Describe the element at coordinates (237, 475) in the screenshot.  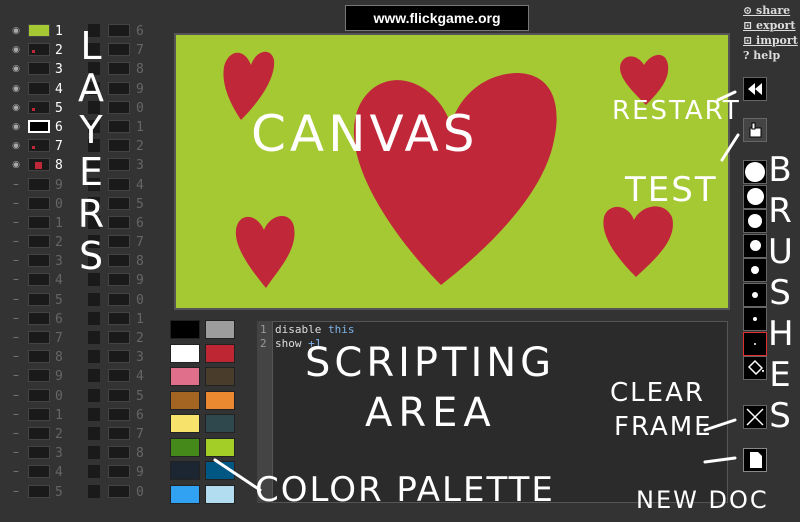
I see `arrow-palette` at that location.